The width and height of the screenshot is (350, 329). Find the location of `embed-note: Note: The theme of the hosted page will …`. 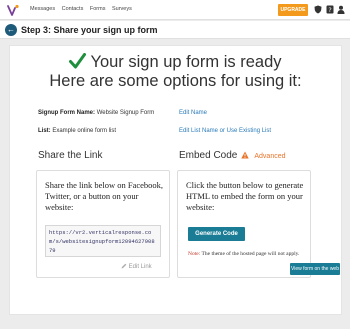

embed-note: Note: The theme of the hosted page will … is located at coordinates (248, 254).